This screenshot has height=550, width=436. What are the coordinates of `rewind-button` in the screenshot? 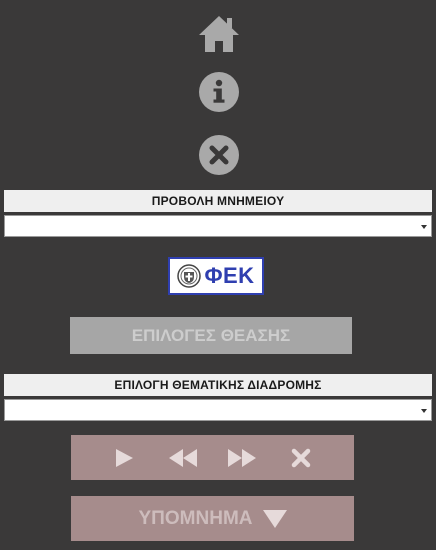 It's located at (183, 458).